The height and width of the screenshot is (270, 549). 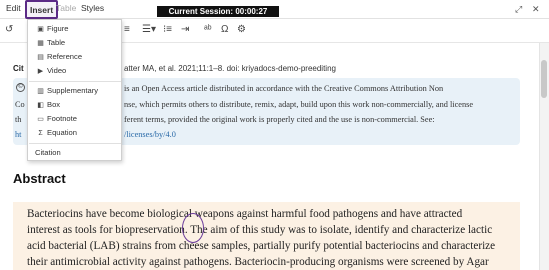 I want to click on columns-icon: ▥, so click(x=40, y=91).